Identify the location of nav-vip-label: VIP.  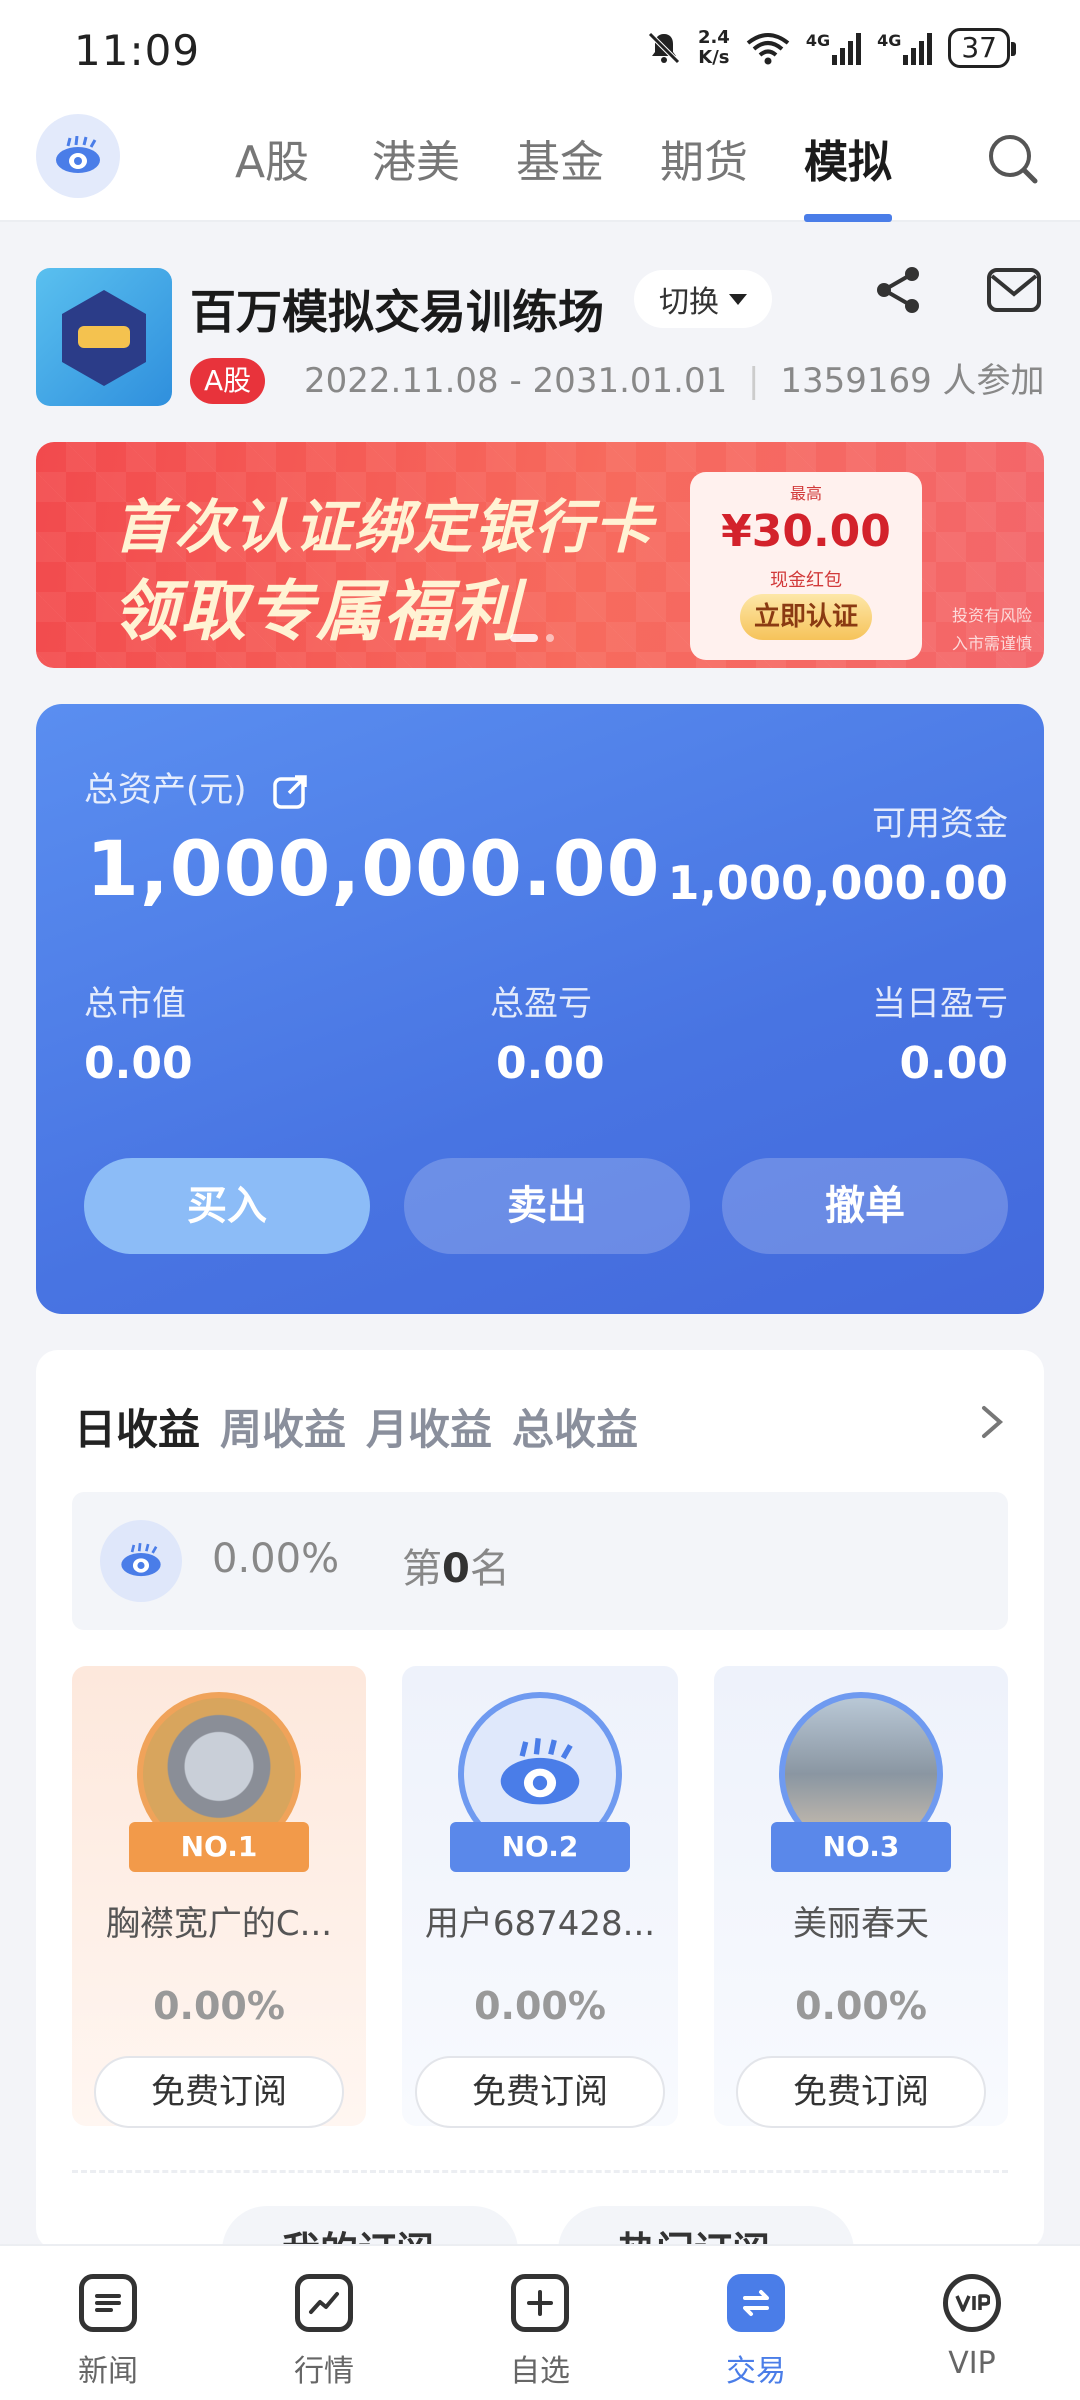
(972, 2363).